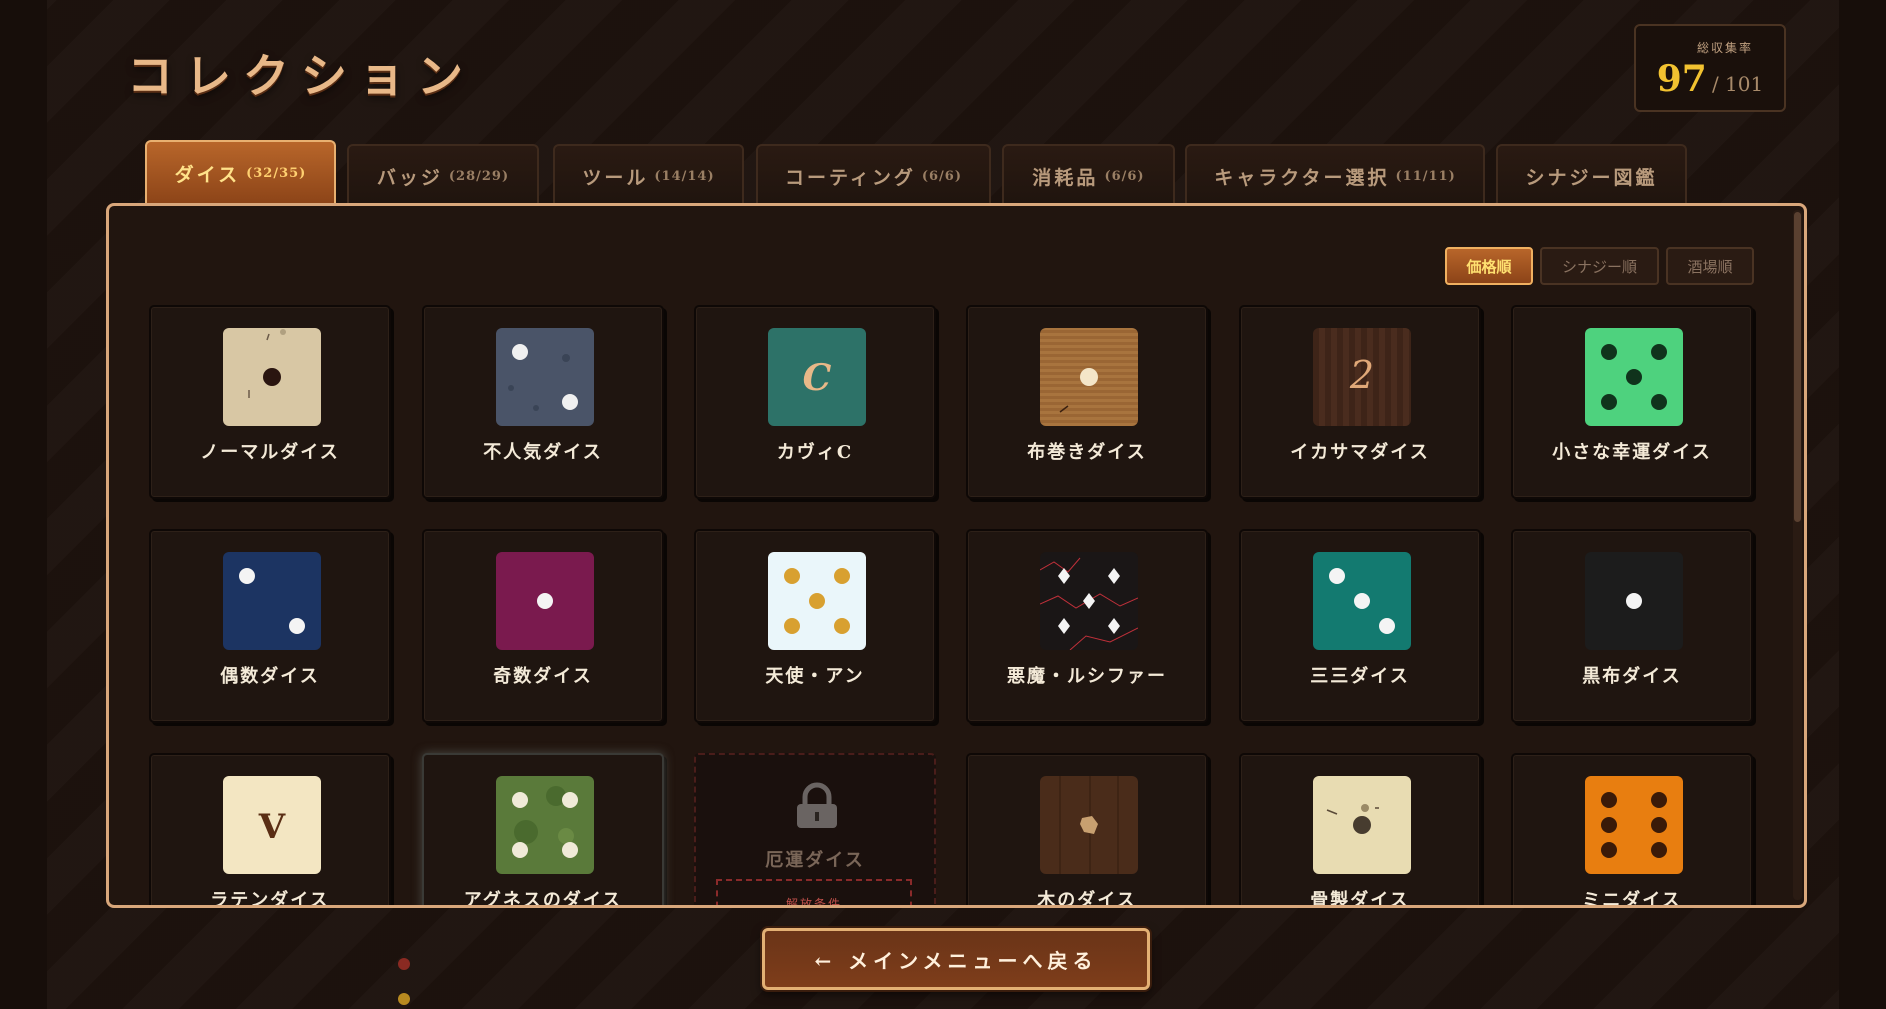  What do you see at coordinates (1632, 452) in the screenshot?
I see `card-name: 小さな幸運ダイス` at bounding box center [1632, 452].